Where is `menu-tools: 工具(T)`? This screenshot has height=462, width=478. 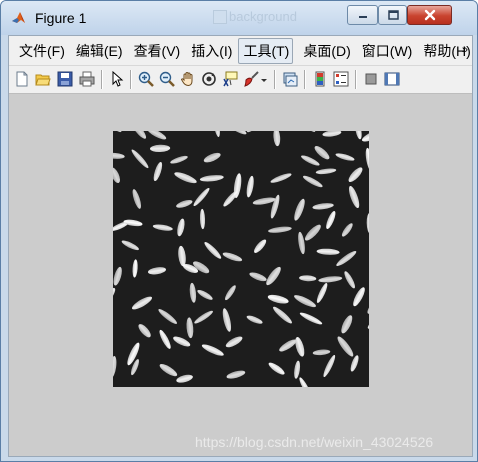
menu-tools: 工具(T) is located at coordinates (266, 50).